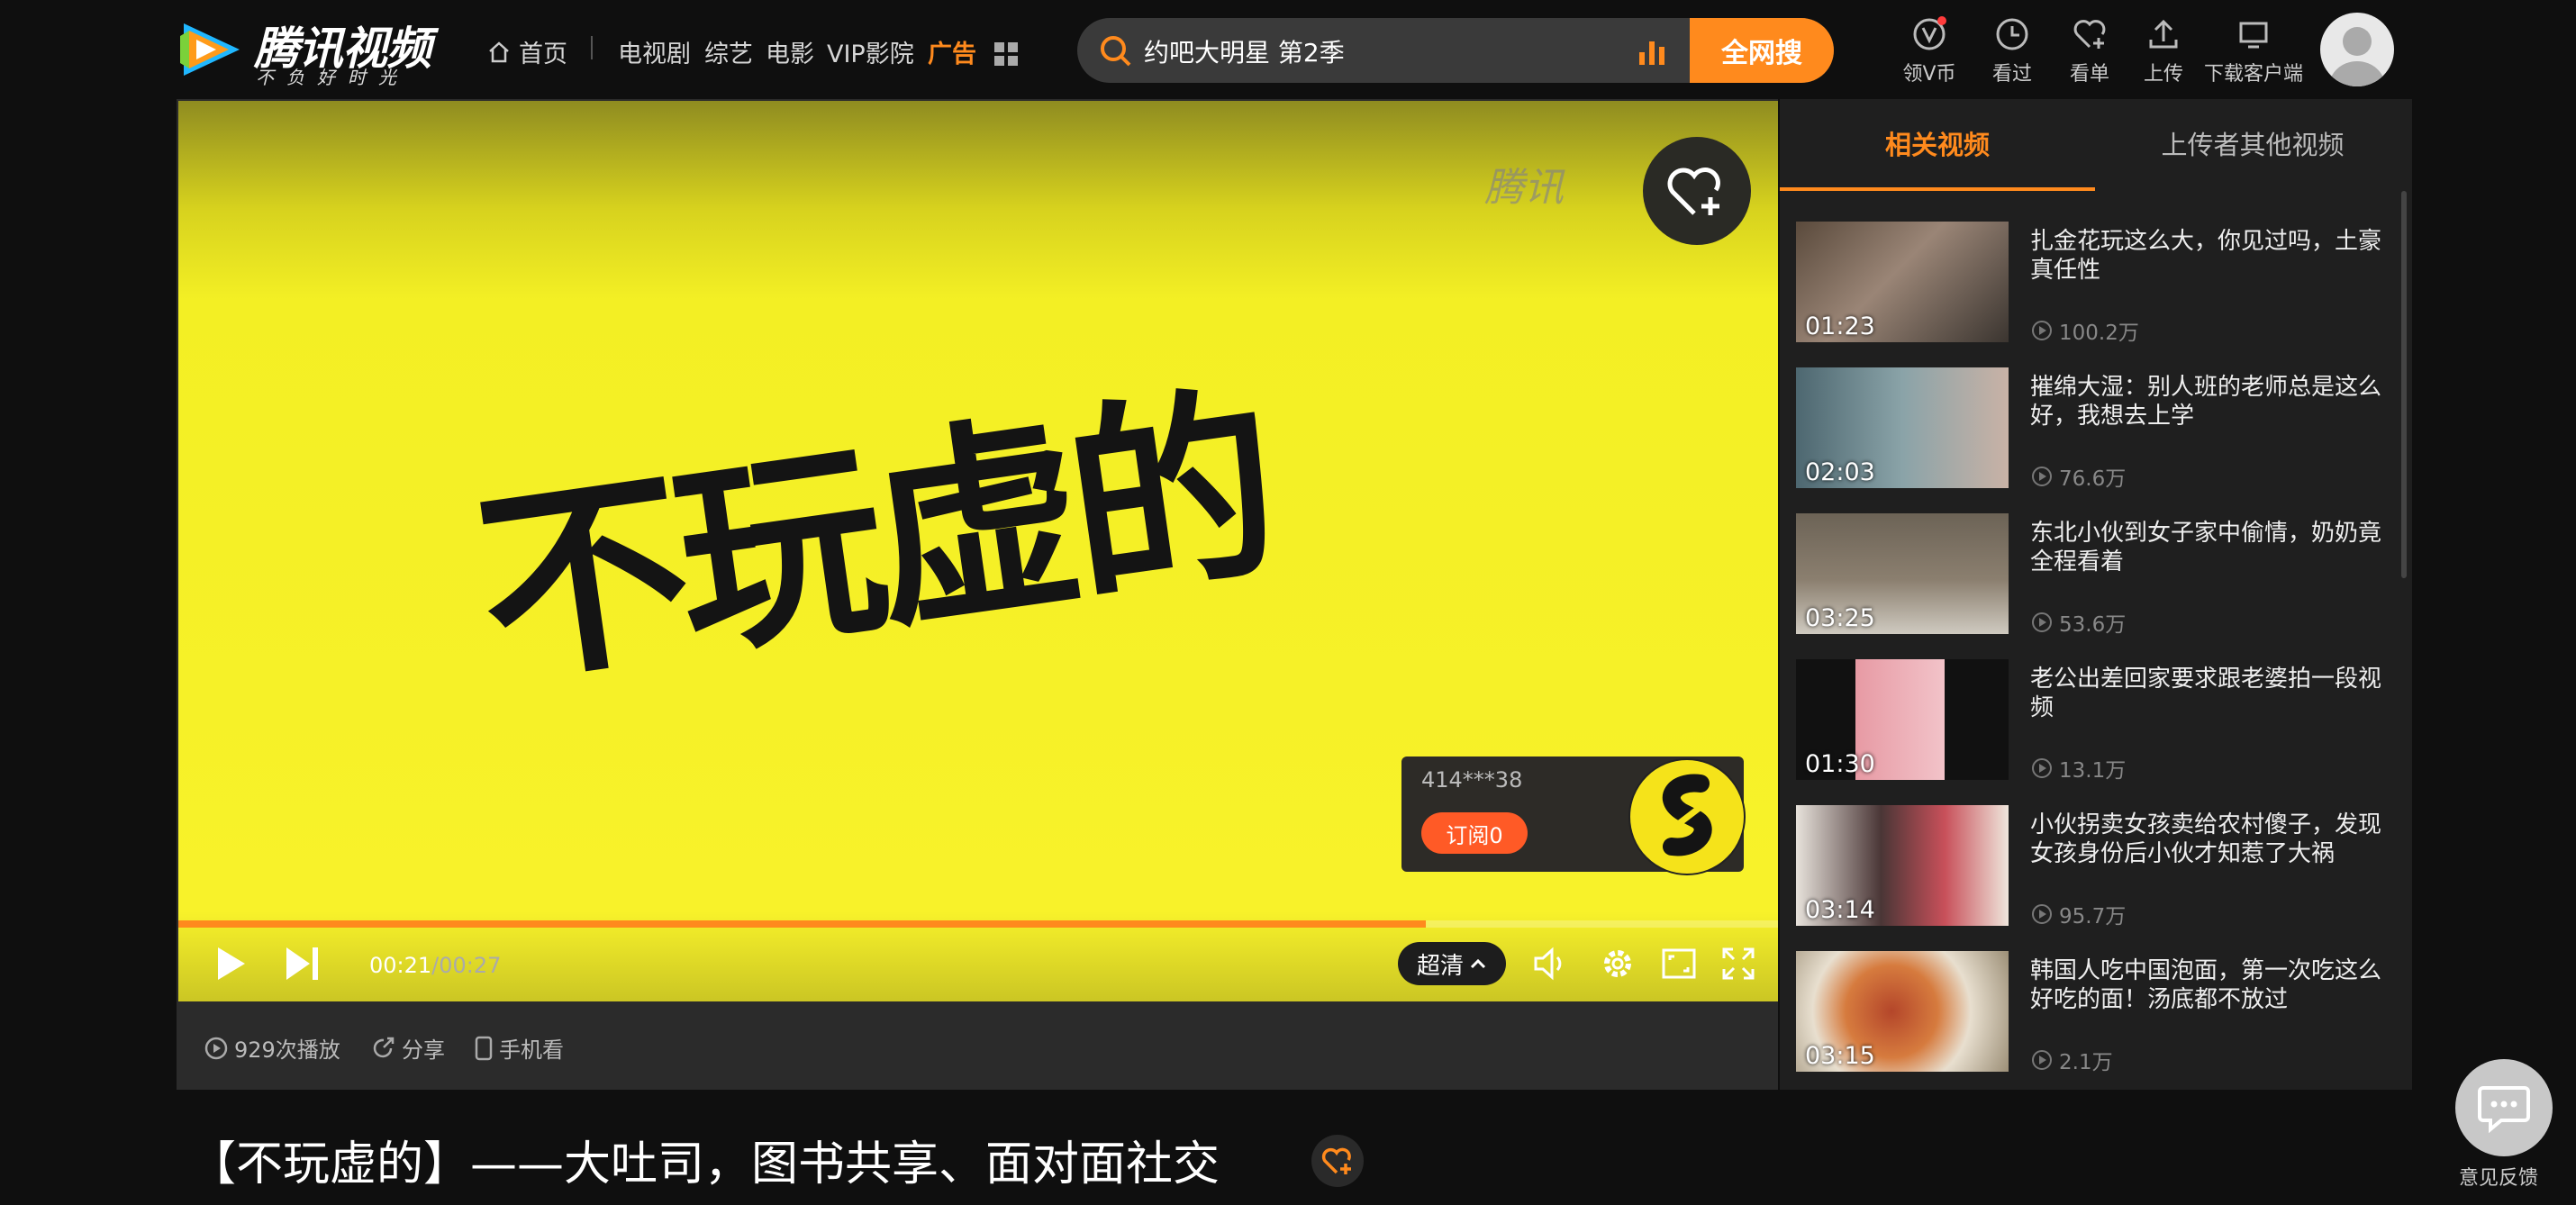 The image size is (2576, 1205). I want to click on related-video-item: 01:23 扎金花玩这么大，你见过吗，土豪真任性 100.2万, so click(2088, 285).